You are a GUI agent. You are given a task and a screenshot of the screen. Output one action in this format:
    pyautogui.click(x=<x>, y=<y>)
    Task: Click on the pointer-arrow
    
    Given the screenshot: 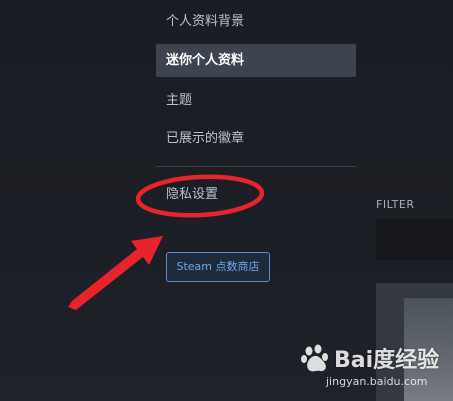 What is the action you would take?
    pyautogui.click(x=115, y=273)
    